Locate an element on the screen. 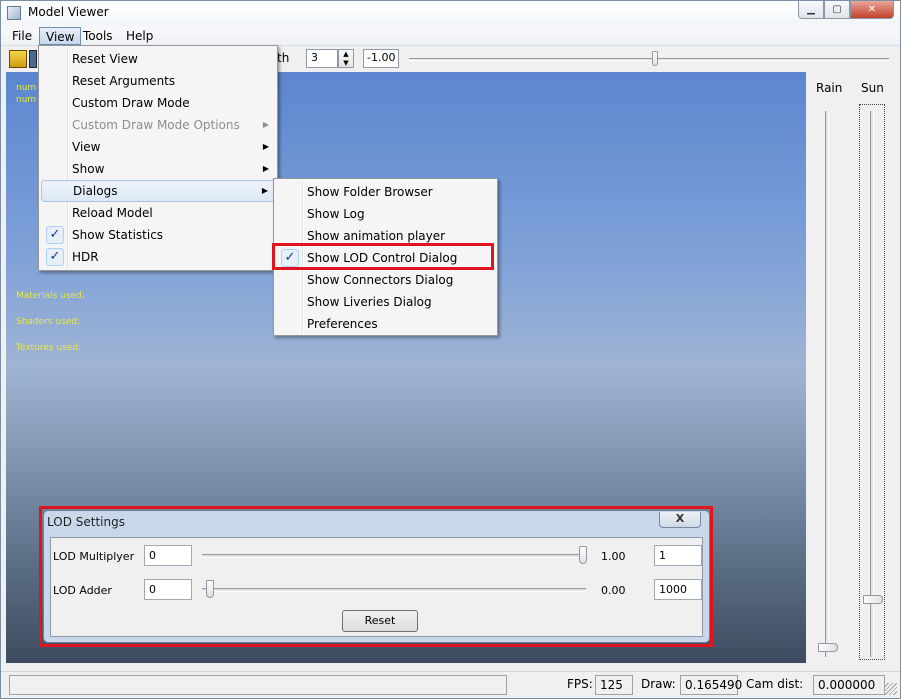 Image resolution: width=901 pixels, height=699 pixels. toolbar-label: th is located at coordinates (283, 58).